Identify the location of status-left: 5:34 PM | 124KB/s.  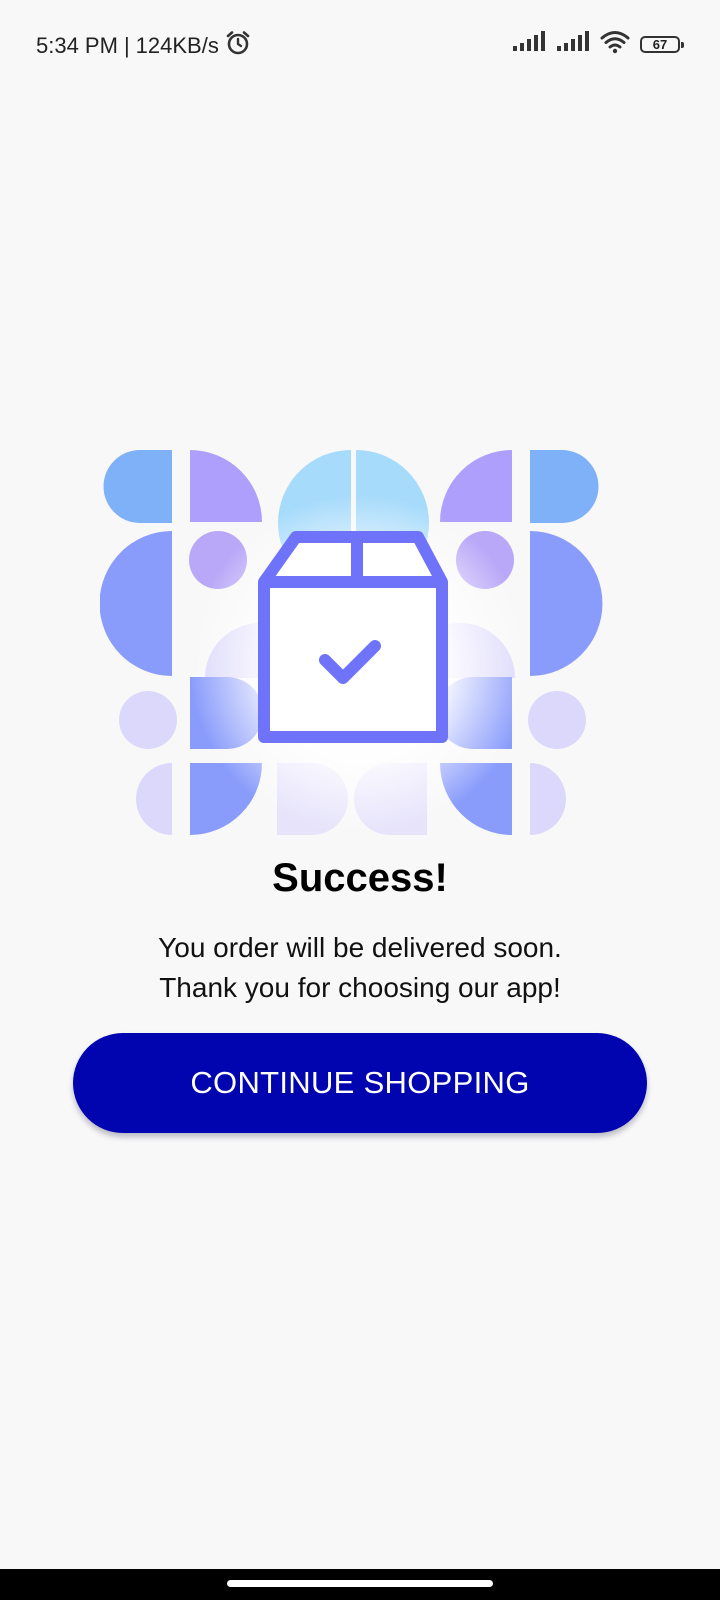
(143, 46).